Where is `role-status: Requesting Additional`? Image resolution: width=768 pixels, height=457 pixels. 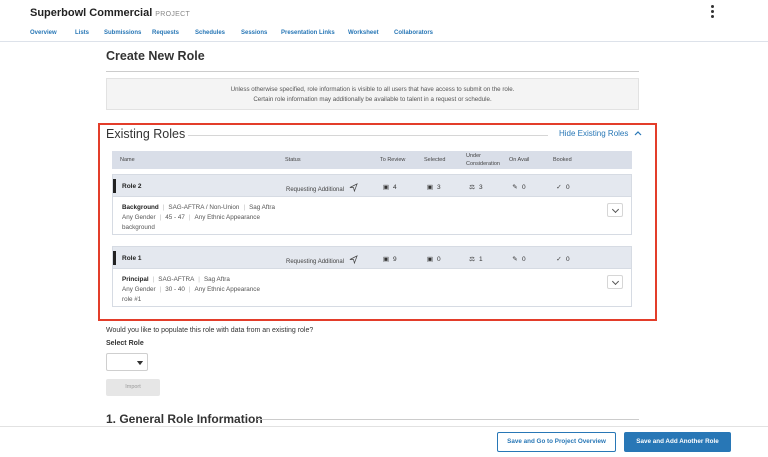
role-status: Requesting Additional is located at coordinates (322, 260).